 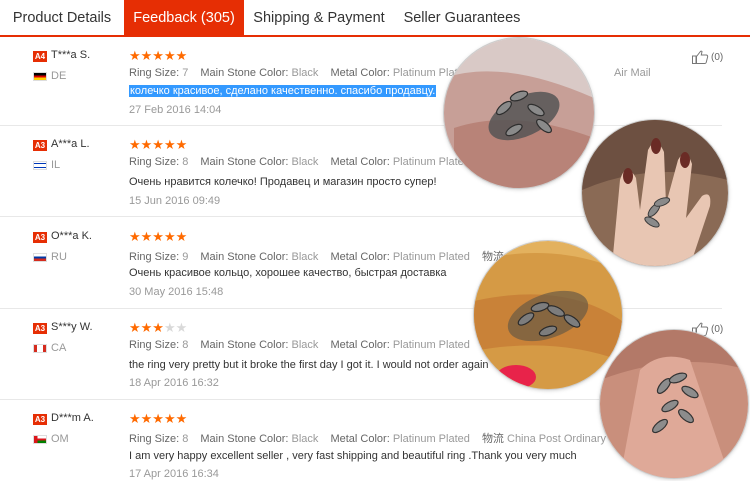 I want to click on buyer-name: D***m A., so click(x=72, y=418).